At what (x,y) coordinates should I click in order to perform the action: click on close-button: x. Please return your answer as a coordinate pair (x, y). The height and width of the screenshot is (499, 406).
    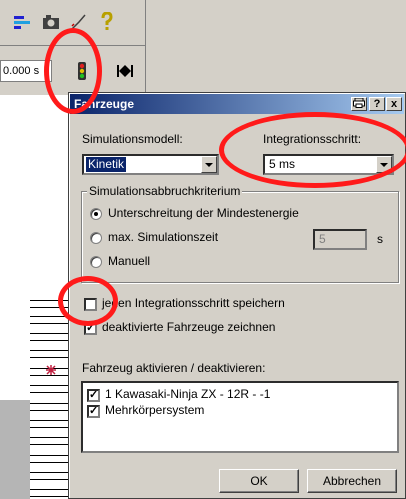
    Looking at the image, I should click on (394, 104).